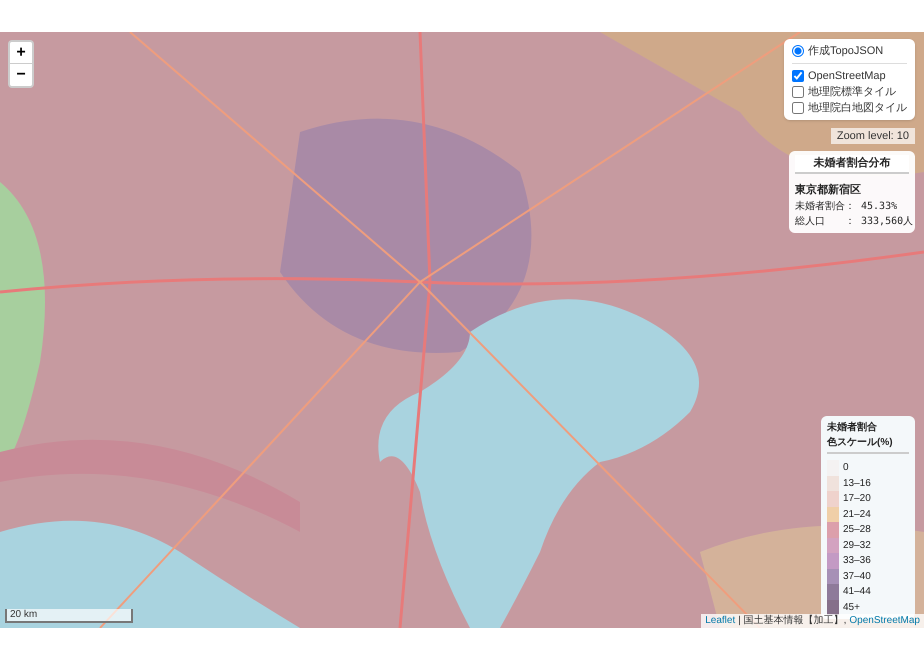 This screenshot has height=660, width=924. Describe the element at coordinates (857, 530) in the screenshot. I see `legend-label: 25–28` at that location.